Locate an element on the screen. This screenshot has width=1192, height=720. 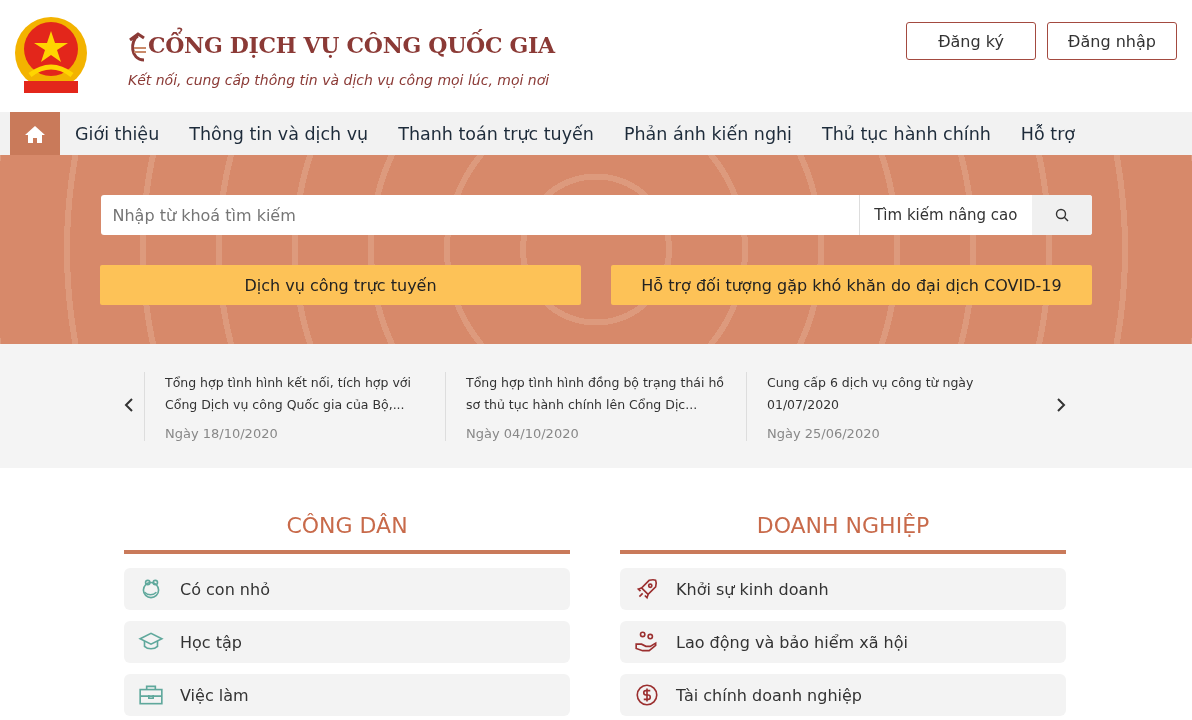
covid-support-button: Hỗ trợ đối tượng gặp khó khăn do đại dịch COVID-19 is located at coordinates (851, 285).